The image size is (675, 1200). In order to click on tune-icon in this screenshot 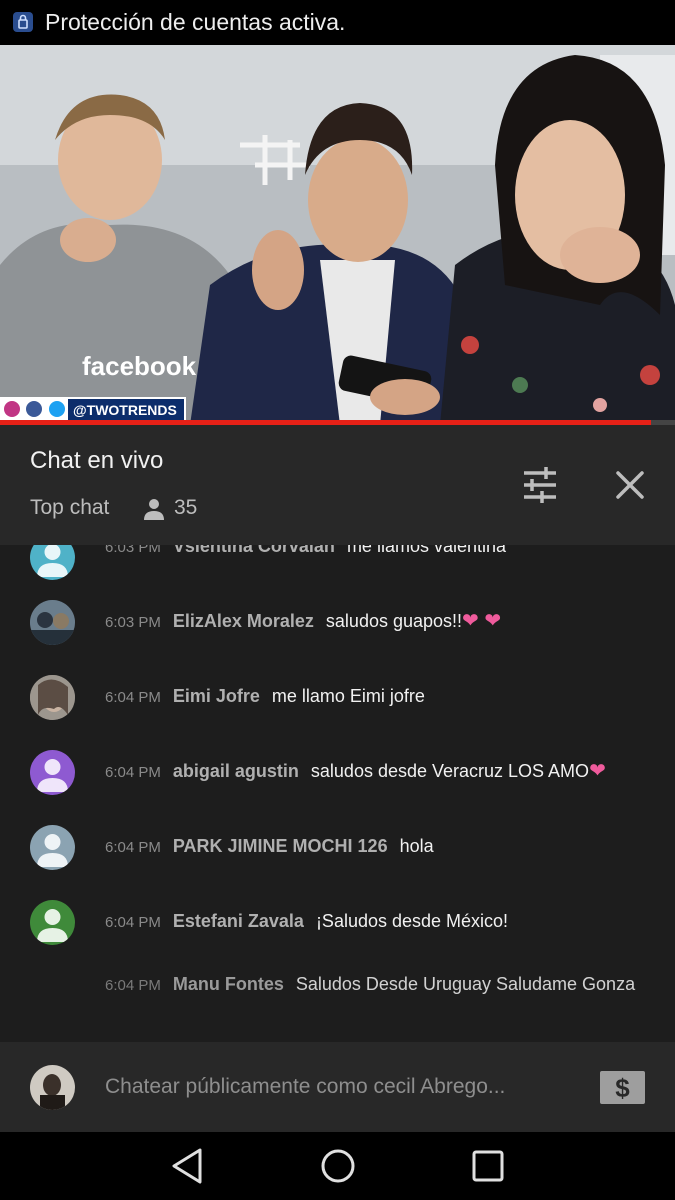, I will do `click(540, 485)`.